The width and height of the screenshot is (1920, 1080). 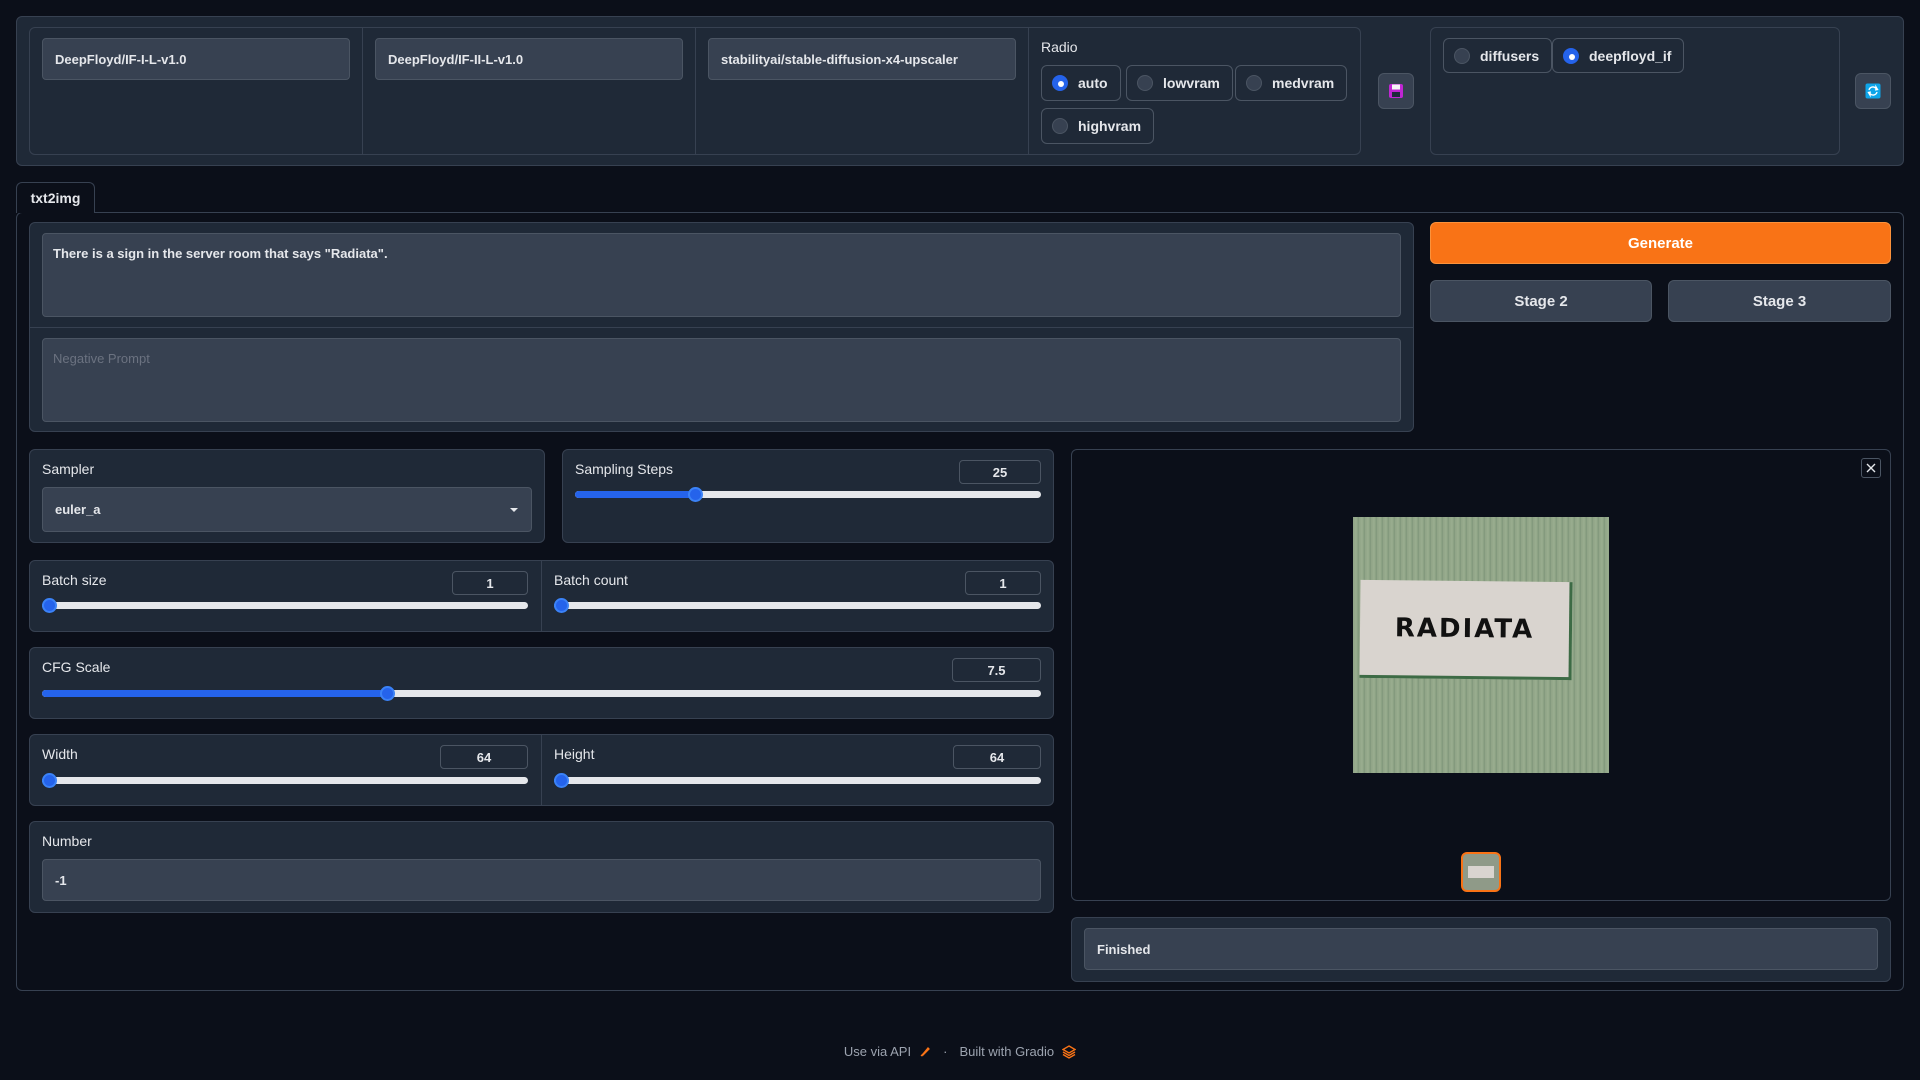 What do you see at coordinates (1481, 949) in the screenshot?
I see `status-field: Finished` at bounding box center [1481, 949].